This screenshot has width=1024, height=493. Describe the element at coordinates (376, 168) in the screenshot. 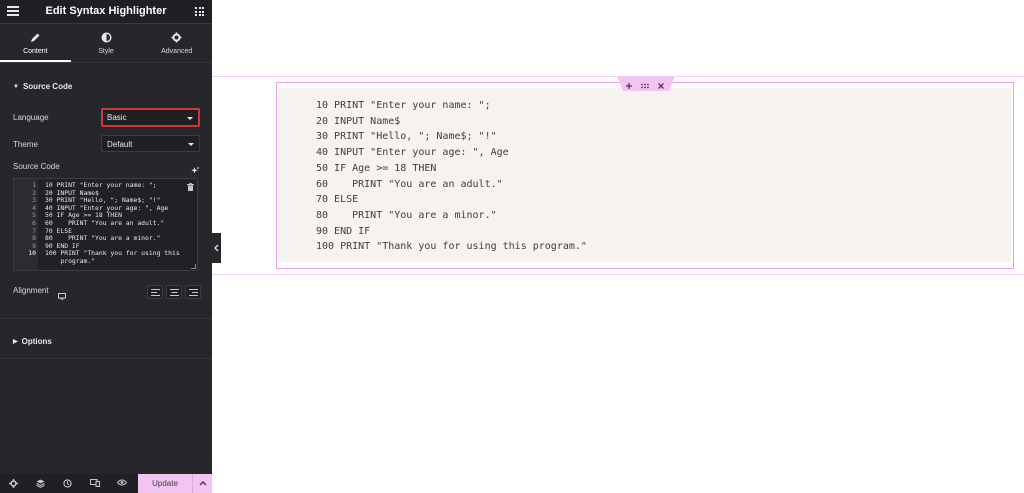

I see `code-output-line: 50 IF Age >= 18 THEN` at that location.